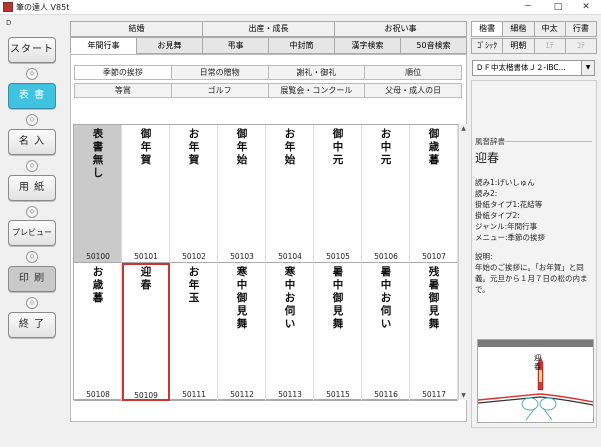 Image resolution: width=601 pixels, height=447 pixels. I want to click on card-item: お 中 元 50106, so click(386, 194).